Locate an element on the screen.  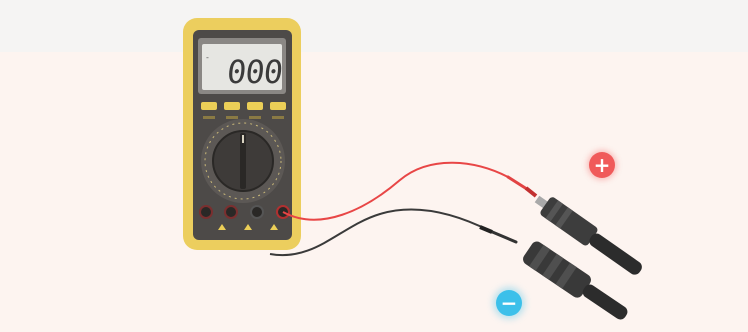
red-probe-body is located at coordinates (531, 192).